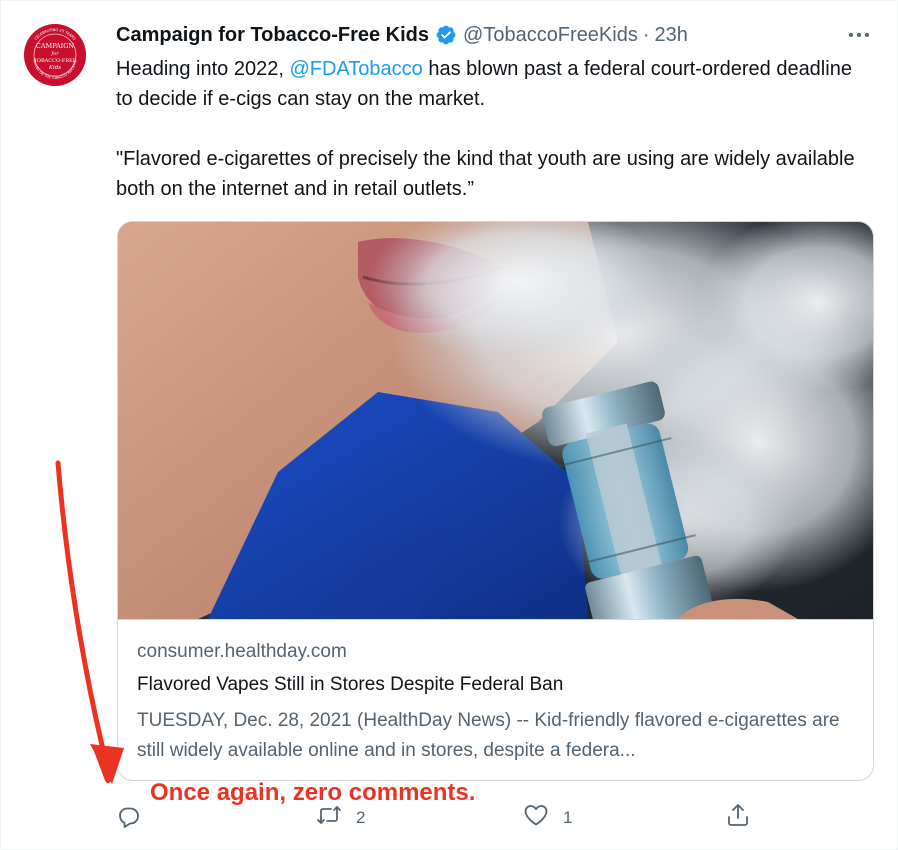  Describe the element at coordinates (55, 46) in the screenshot. I see `avatar-line1: CAMPAIGN` at that location.